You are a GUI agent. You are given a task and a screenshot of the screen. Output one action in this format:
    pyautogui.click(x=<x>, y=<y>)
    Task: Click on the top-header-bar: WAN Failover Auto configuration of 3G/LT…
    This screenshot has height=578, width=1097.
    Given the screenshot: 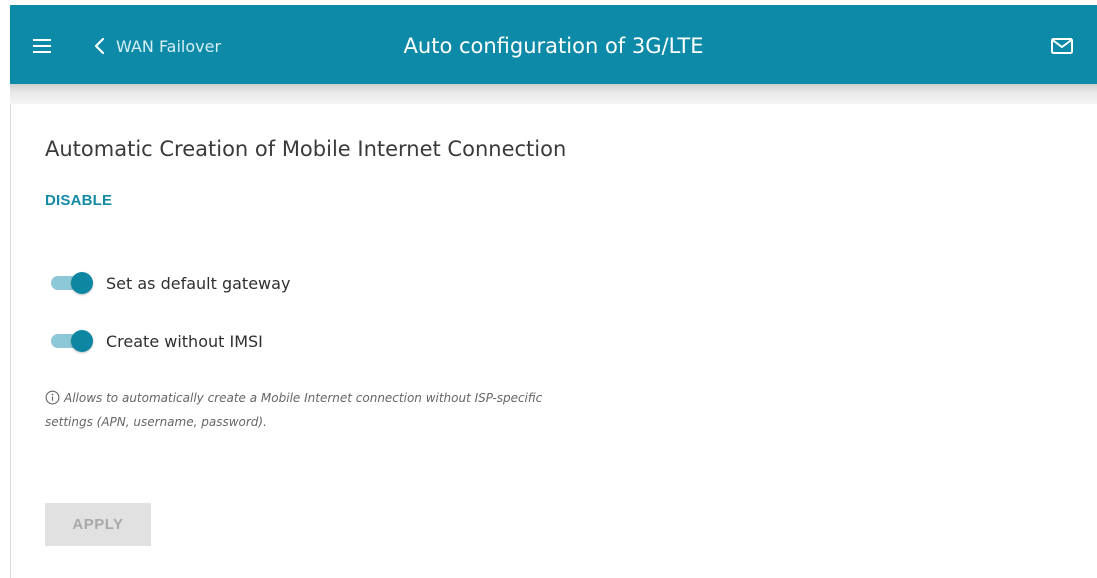 What is the action you would take?
    pyautogui.click(x=553, y=44)
    